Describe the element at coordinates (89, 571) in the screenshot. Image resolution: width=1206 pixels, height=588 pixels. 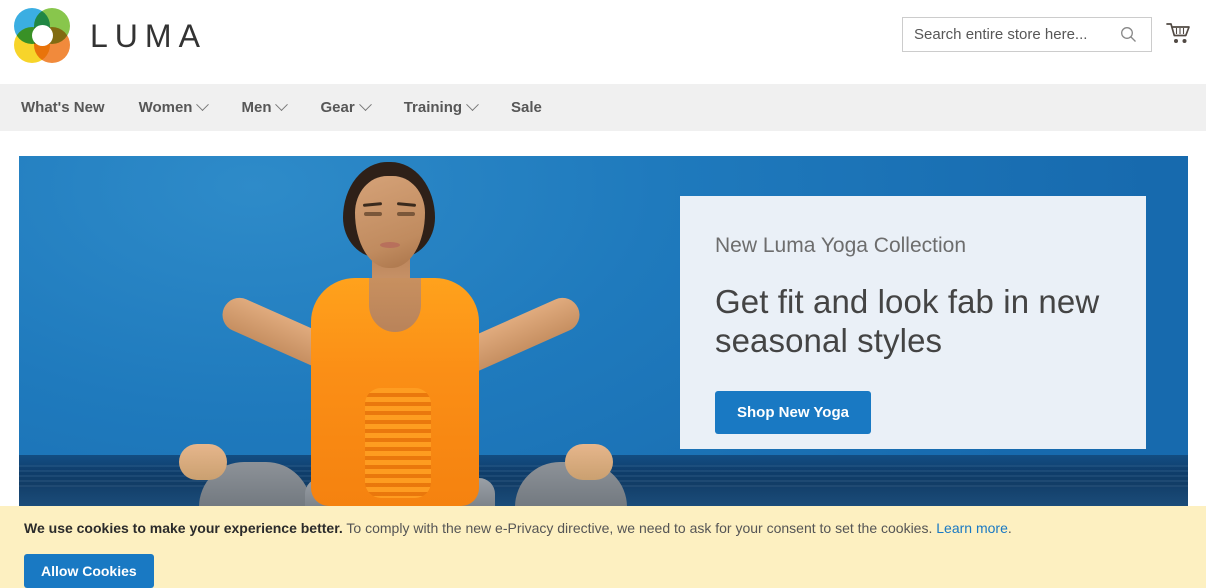
I see `allow-cookies-button: Allow Cookies` at that location.